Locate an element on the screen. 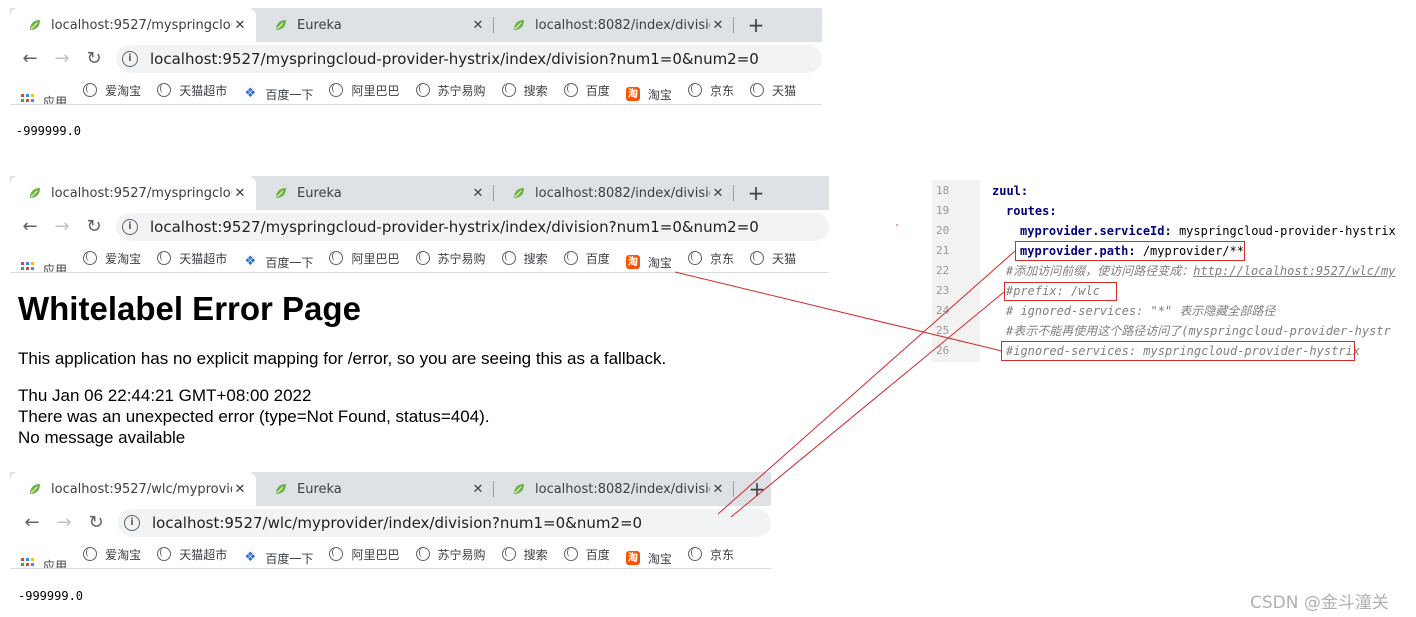 The image size is (1416, 617). watermark: CSDN @金斗潼关 is located at coordinates (1319, 603).